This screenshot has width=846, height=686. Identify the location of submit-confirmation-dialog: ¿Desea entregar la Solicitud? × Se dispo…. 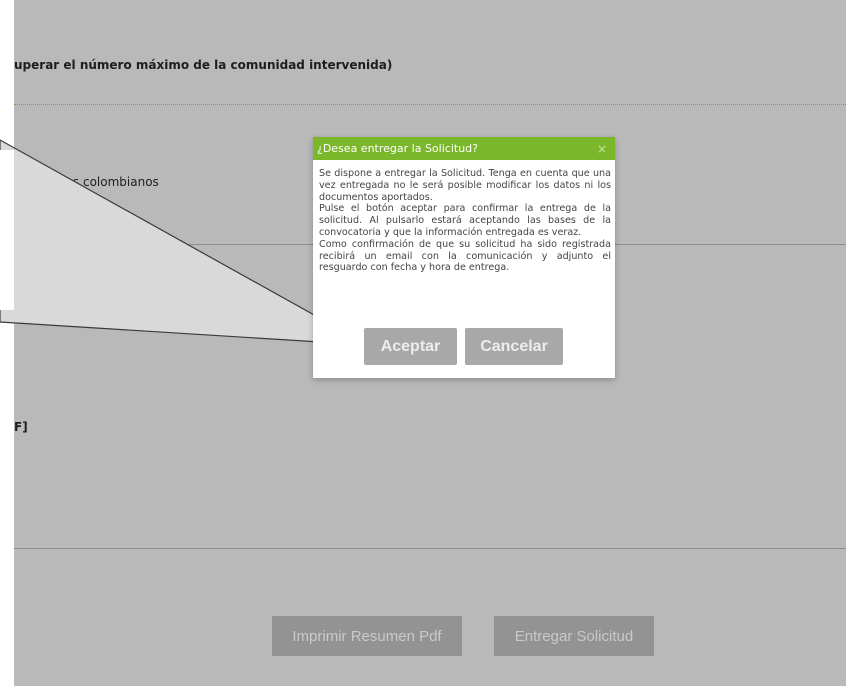
(464, 257).